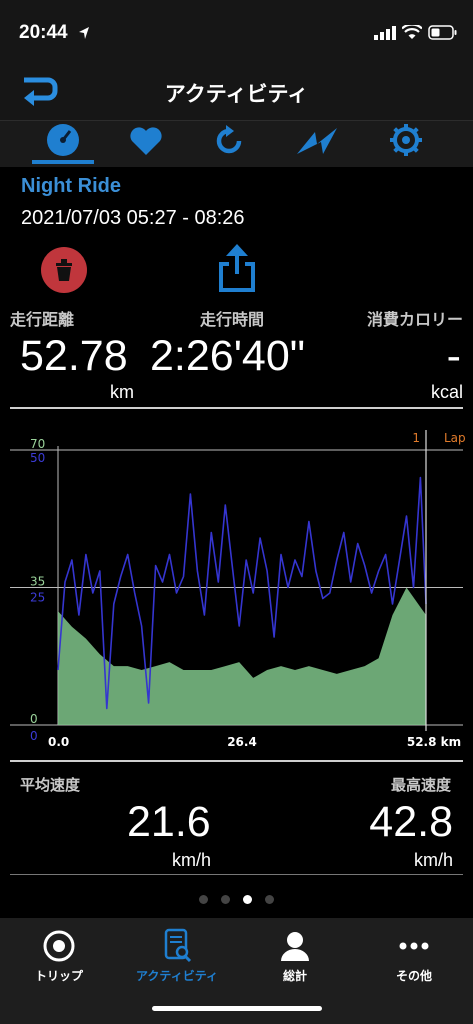 The height and width of the screenshot is (1024, 473). I want to click on distance-value: 52.78, so click(74, 356).